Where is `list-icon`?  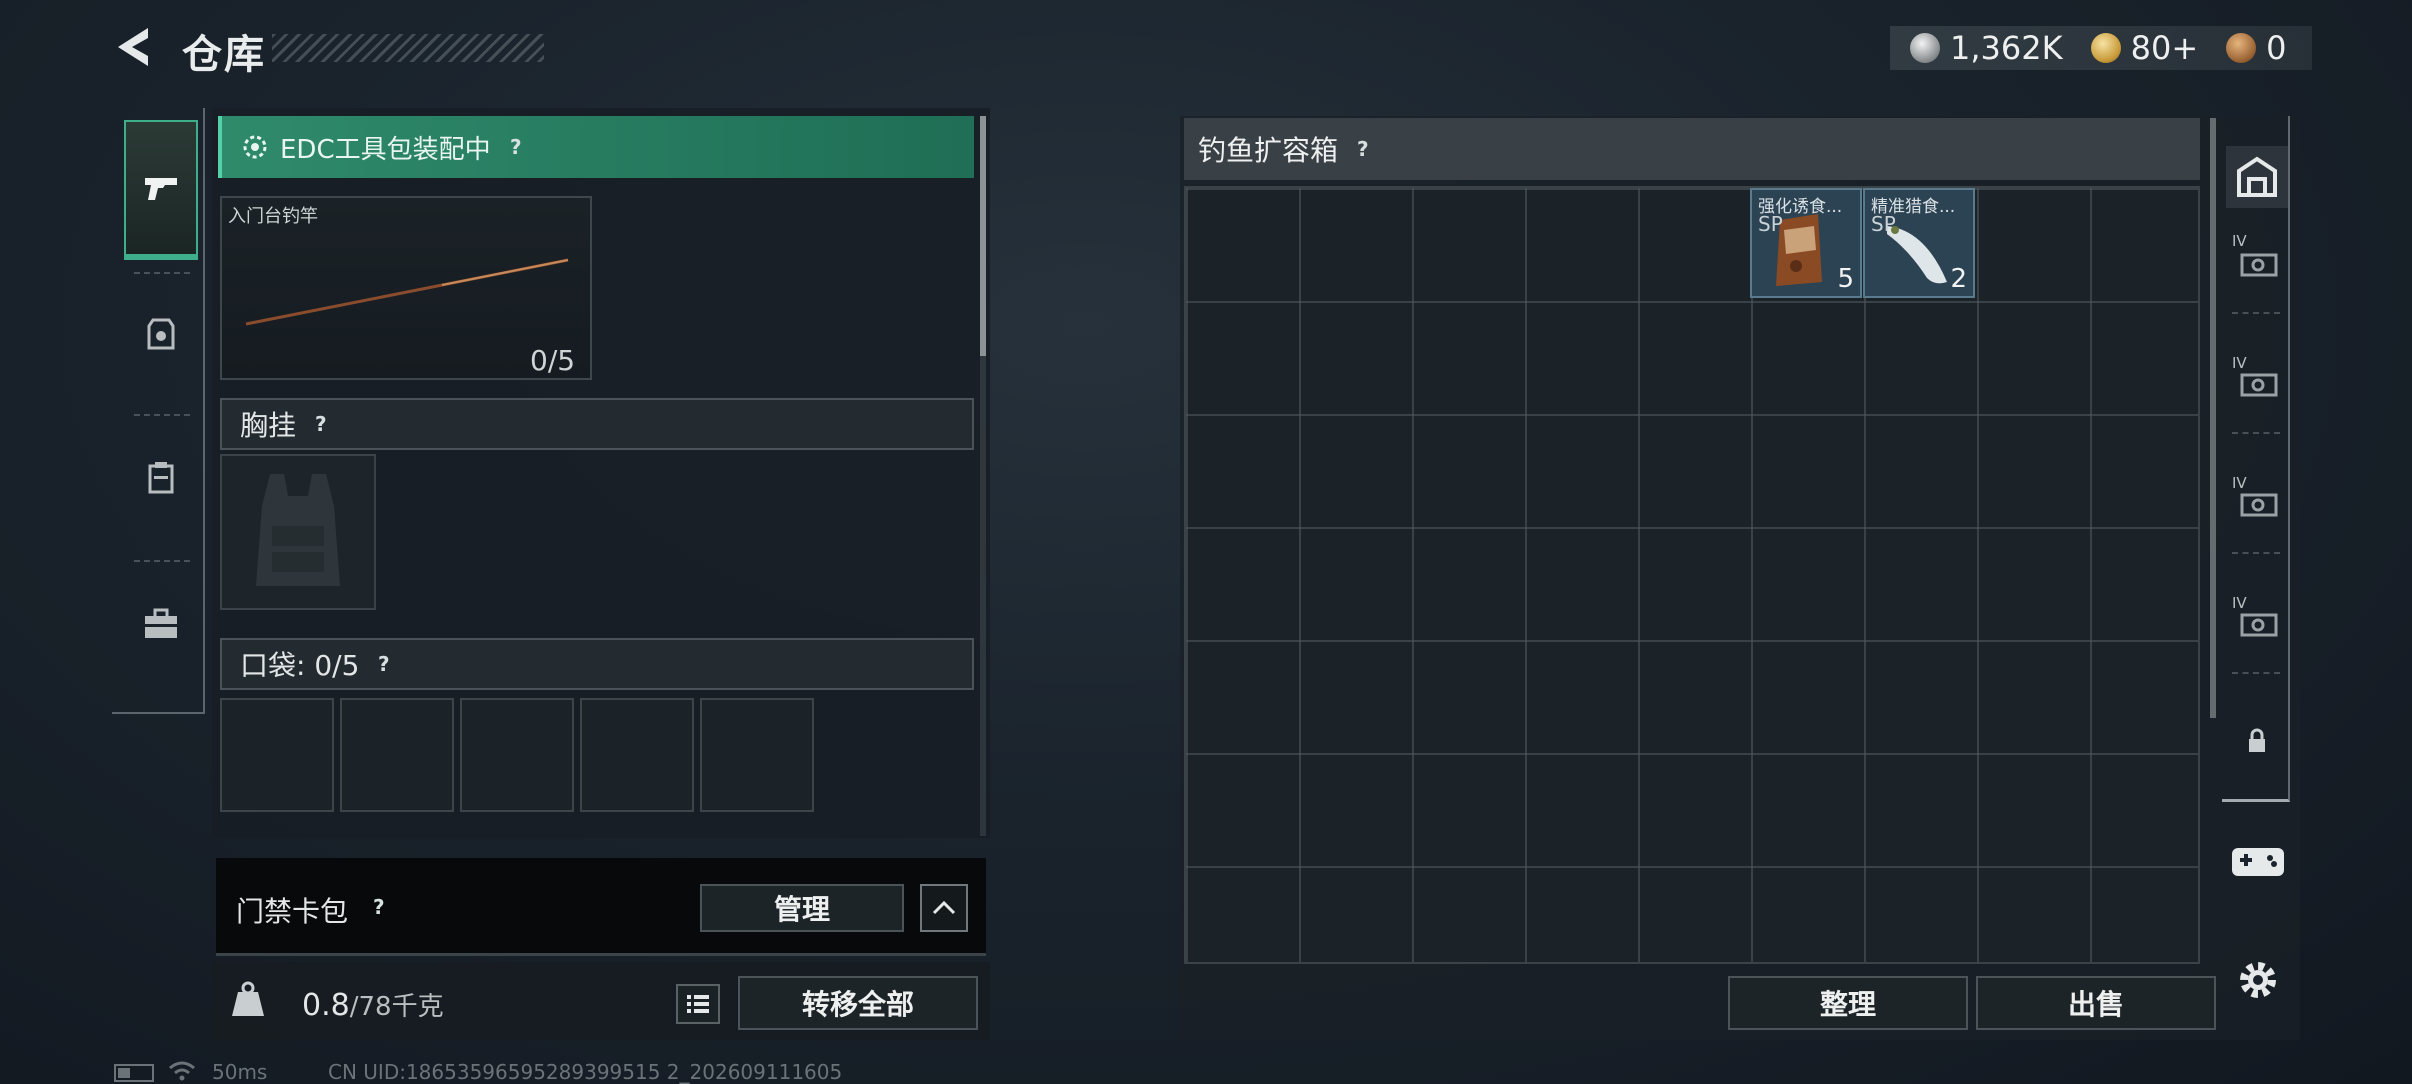 list-icon is located at coordinates (698, 1004).